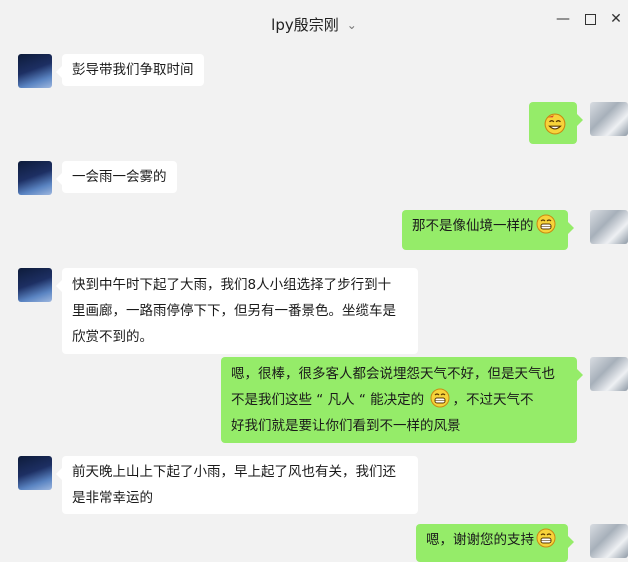 Image resolution: width=628 pixels, height=562 pixels. Describe the element at coordinates (493, 400) in the screenshot. I see `message-line-part: ，不过天气不` at that location.